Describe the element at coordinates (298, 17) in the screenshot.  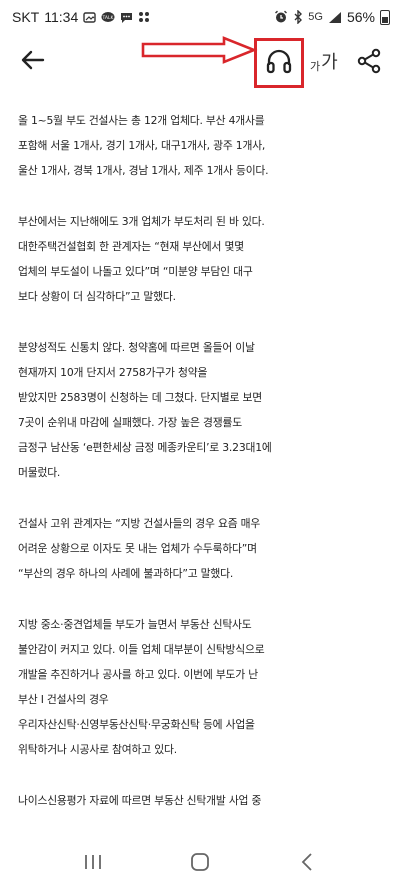
I see `bluetooth-icon` at that location.